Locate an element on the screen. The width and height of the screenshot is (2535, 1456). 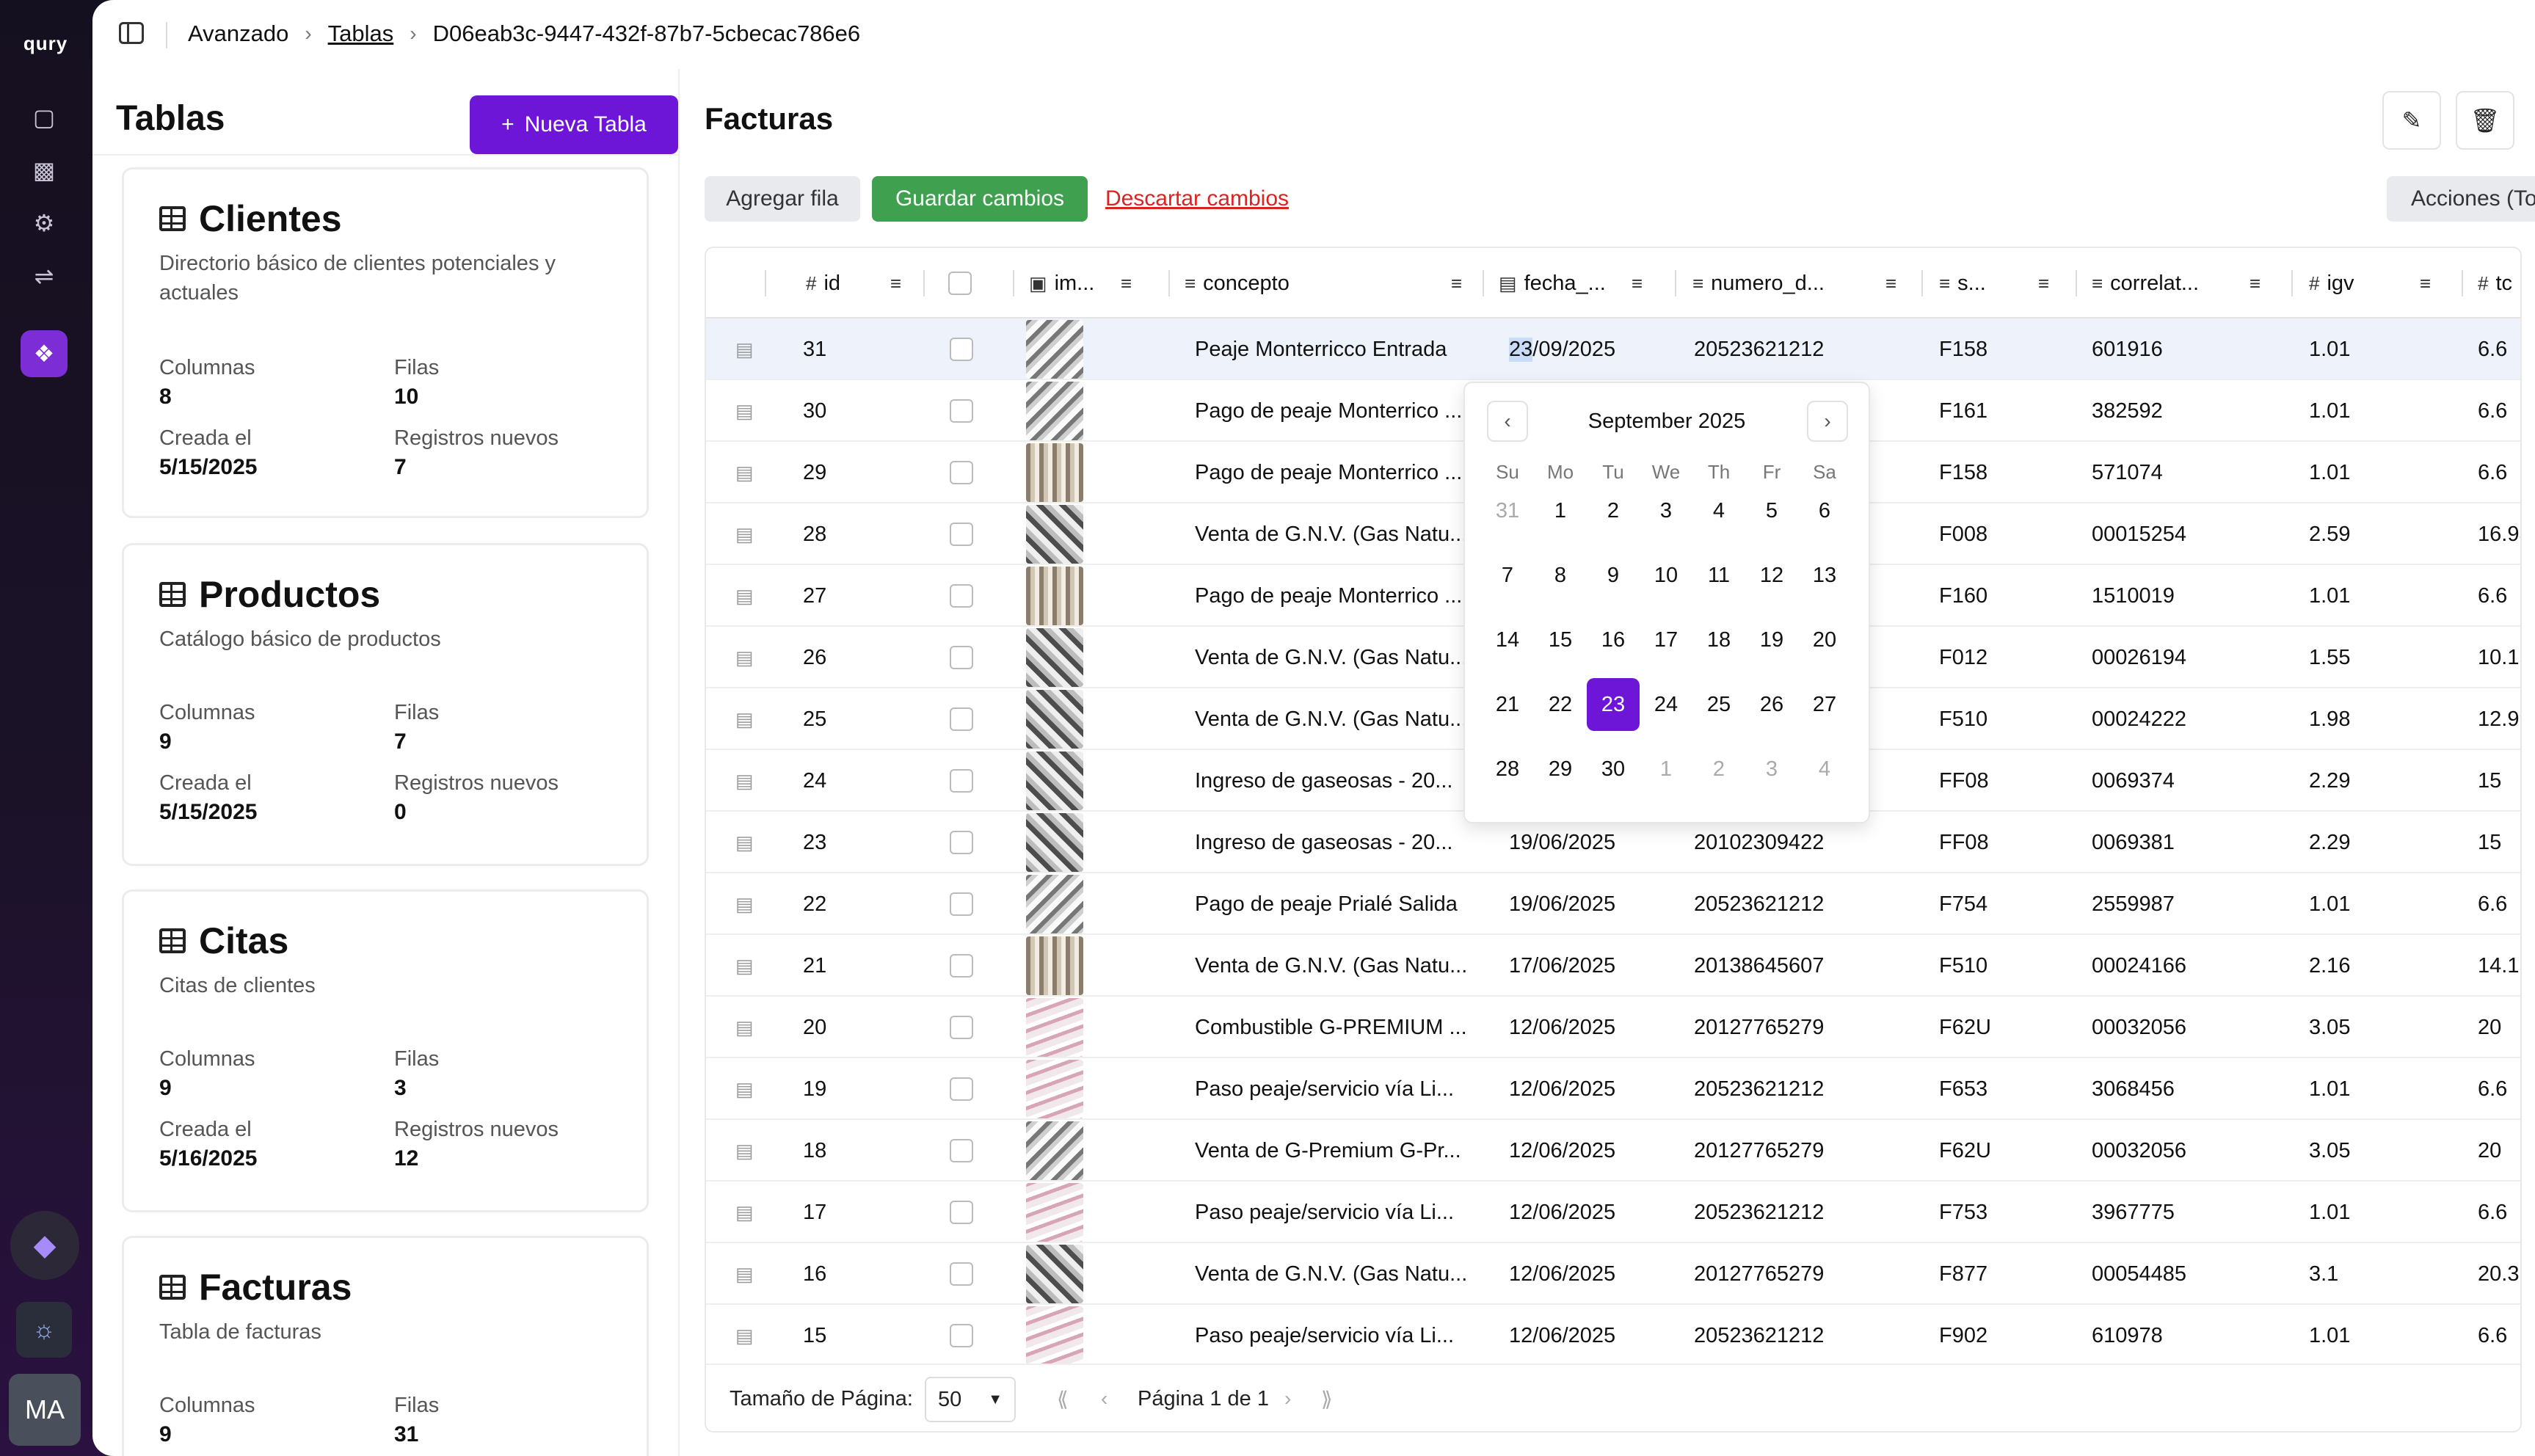
header-concepto: ≡ concepto ≡ is located at coordinates (1334, 283).